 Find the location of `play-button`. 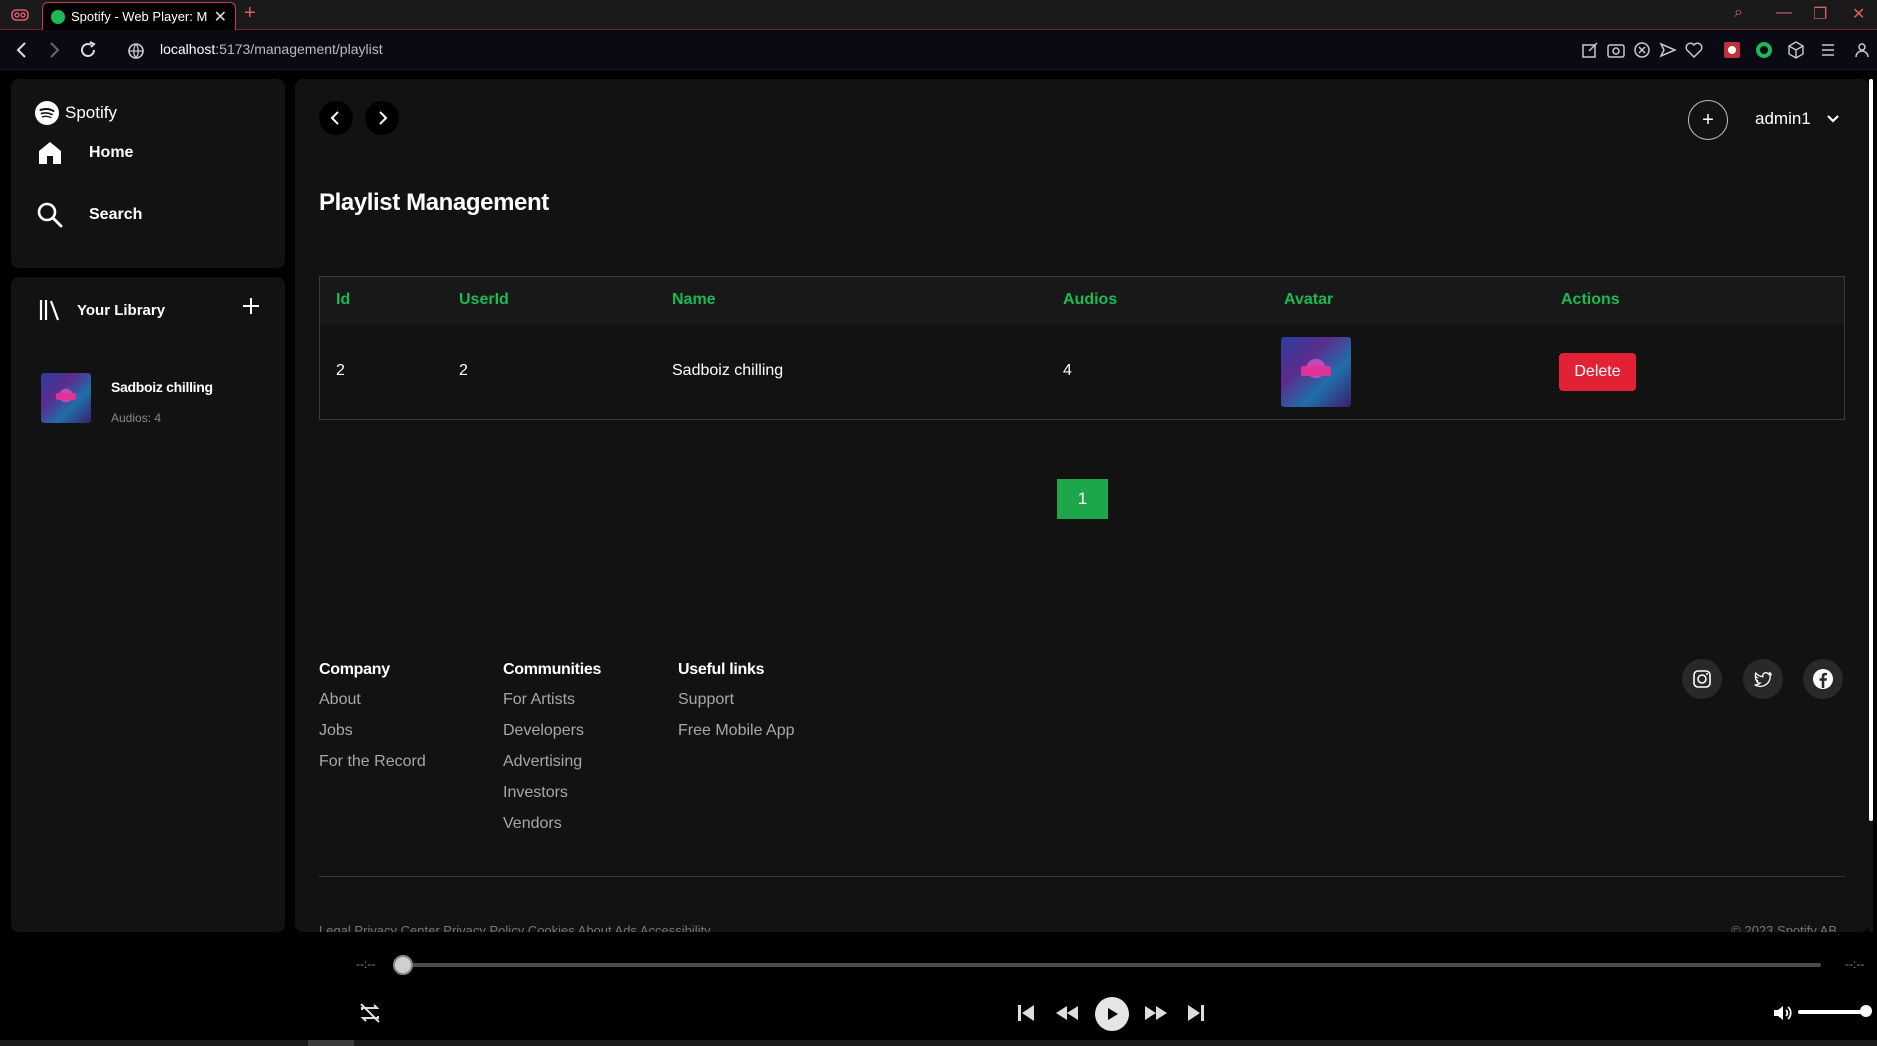

play-button is located at coordinates (1112, 1014).